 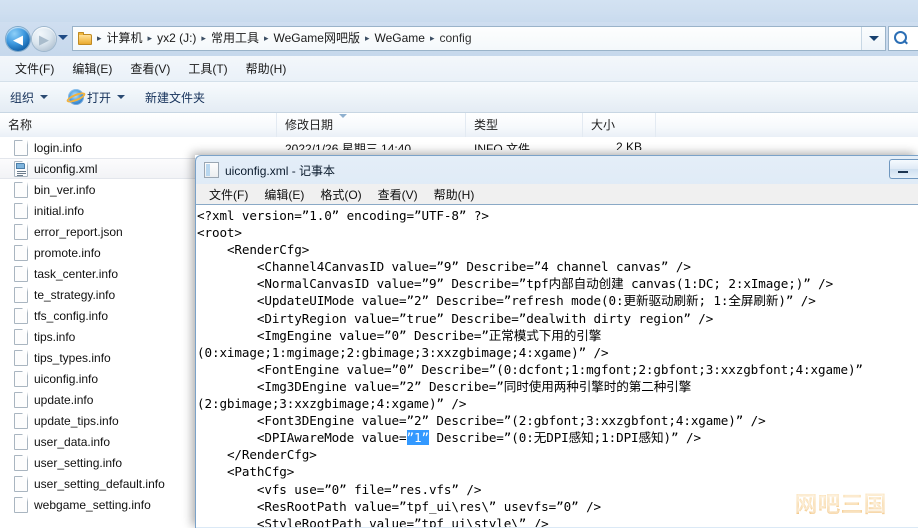 I want to click on address-dropdown-button, so click(x=873, y=38).